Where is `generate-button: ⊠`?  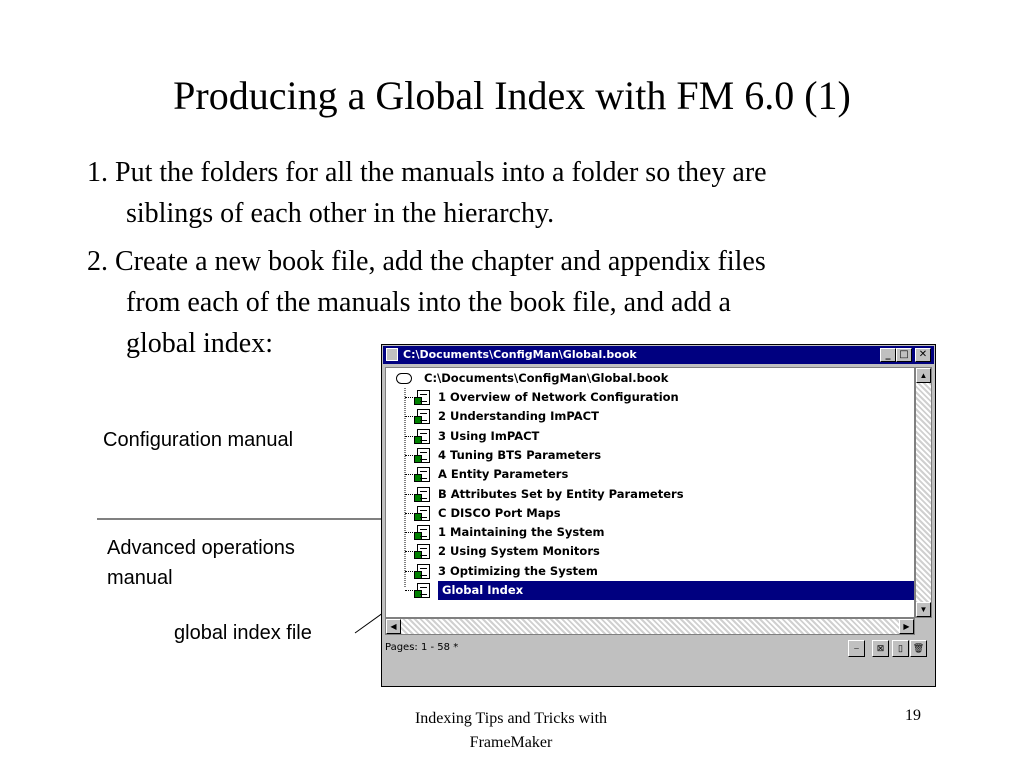 generate-button: ⊠ is located at coordinates (880, 648).